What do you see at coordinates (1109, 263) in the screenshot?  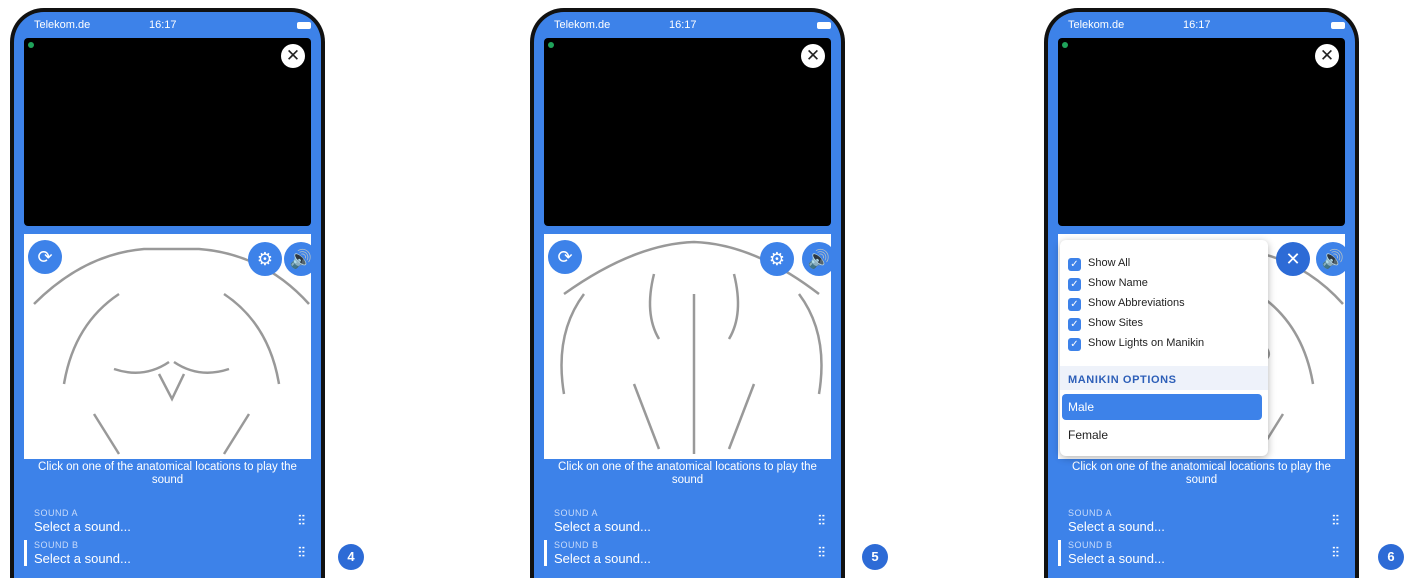 I see `menu-item-label: Show All` at bounding box center [1109, 263].